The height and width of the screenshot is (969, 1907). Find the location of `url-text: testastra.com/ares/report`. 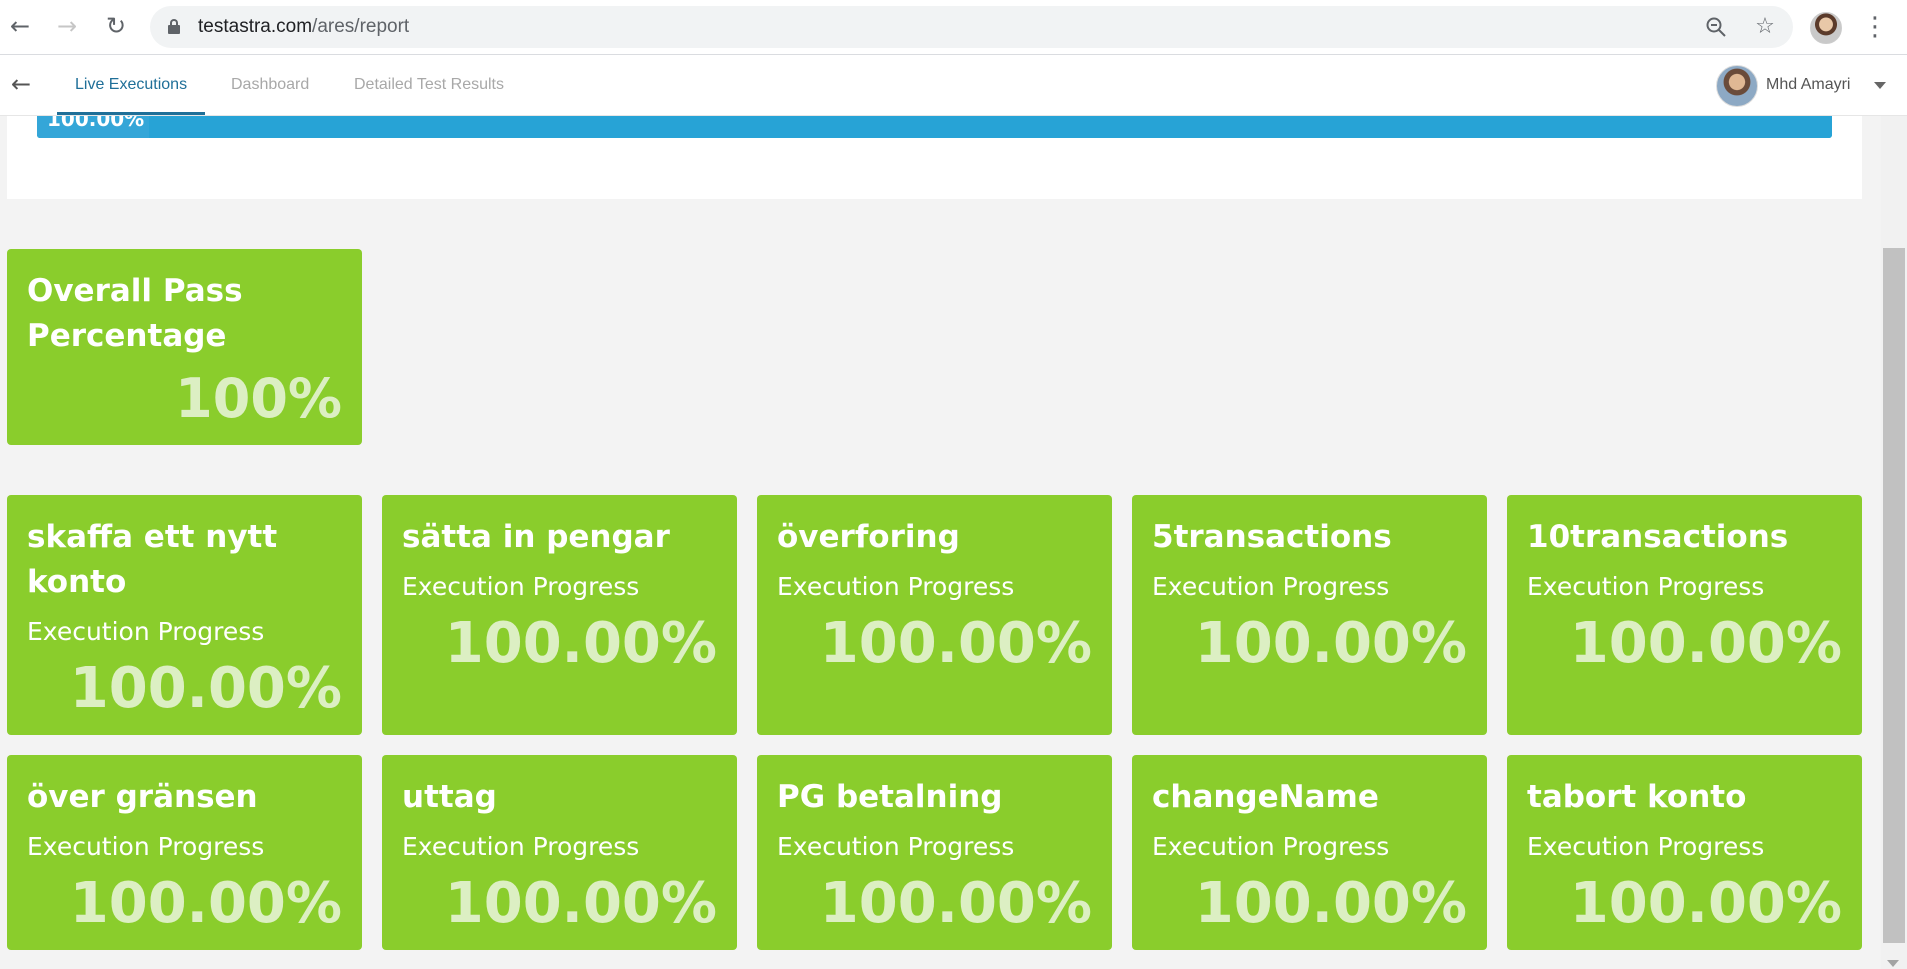

url-text: testastra.com/ares/report is located at coordinates (303, 27).